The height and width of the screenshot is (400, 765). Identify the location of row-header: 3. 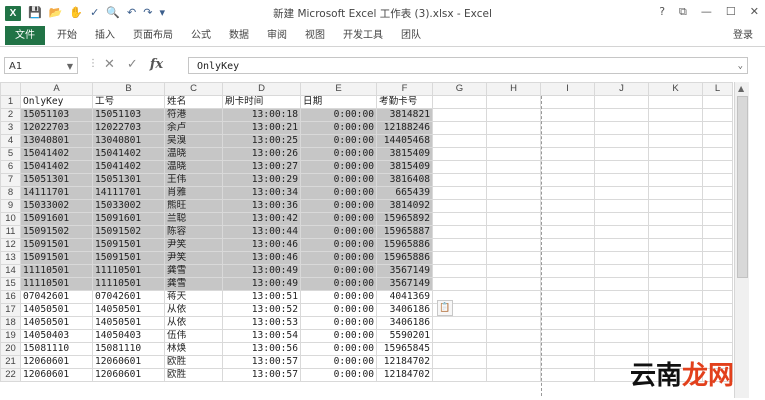
(10, 128).